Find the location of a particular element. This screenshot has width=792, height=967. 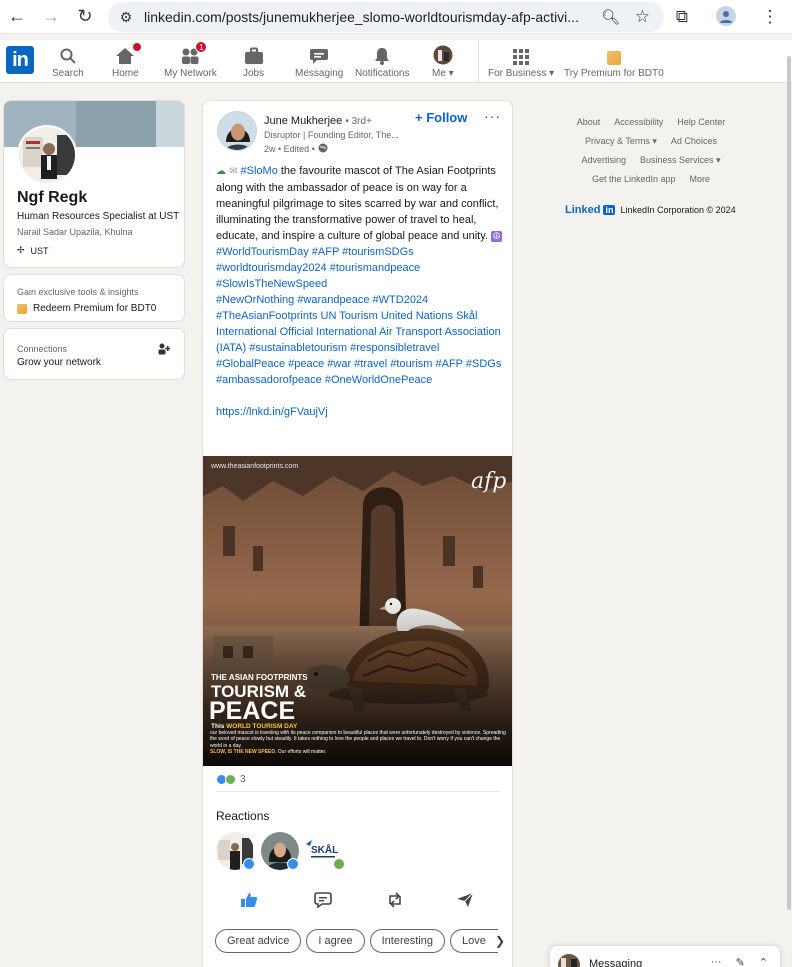

hashtags-line: #NewOrNothing #warandpeace #WTD2024 is located at coordinates (359, 300).